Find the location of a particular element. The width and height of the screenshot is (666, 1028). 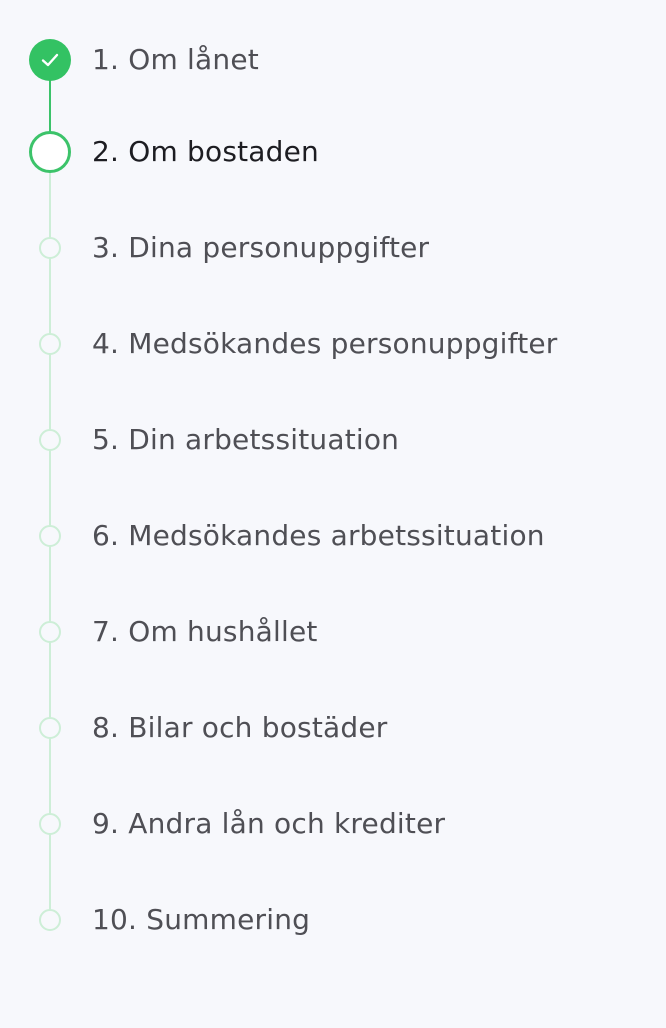

step-7: 7. Om hushållet is located at coordinates (333, 632).